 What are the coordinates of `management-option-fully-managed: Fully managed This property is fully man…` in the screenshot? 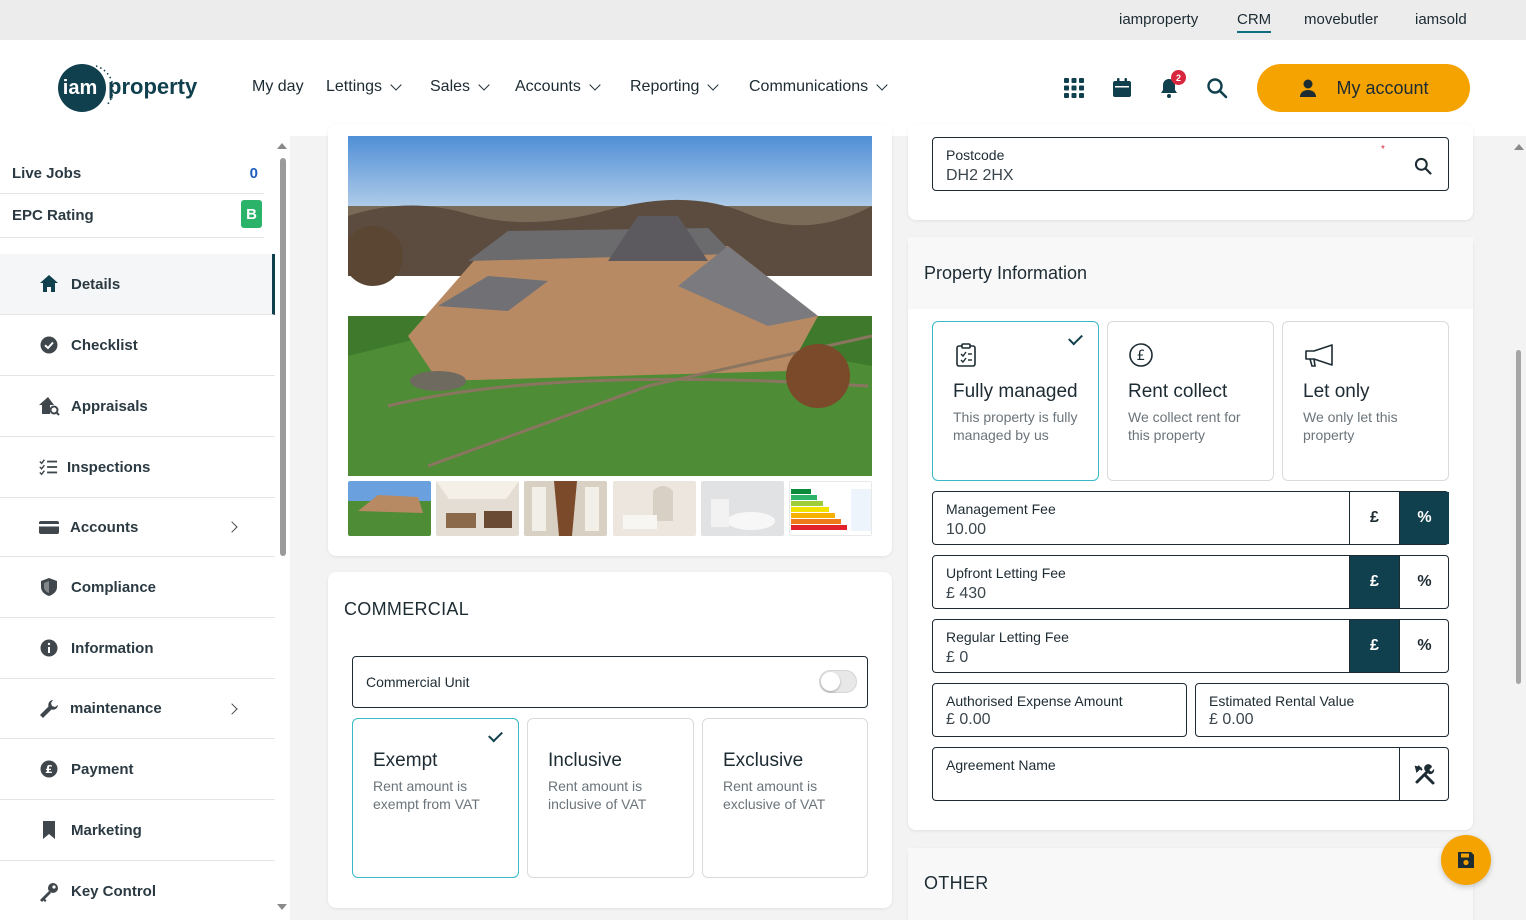 It's located at (1015, 401).